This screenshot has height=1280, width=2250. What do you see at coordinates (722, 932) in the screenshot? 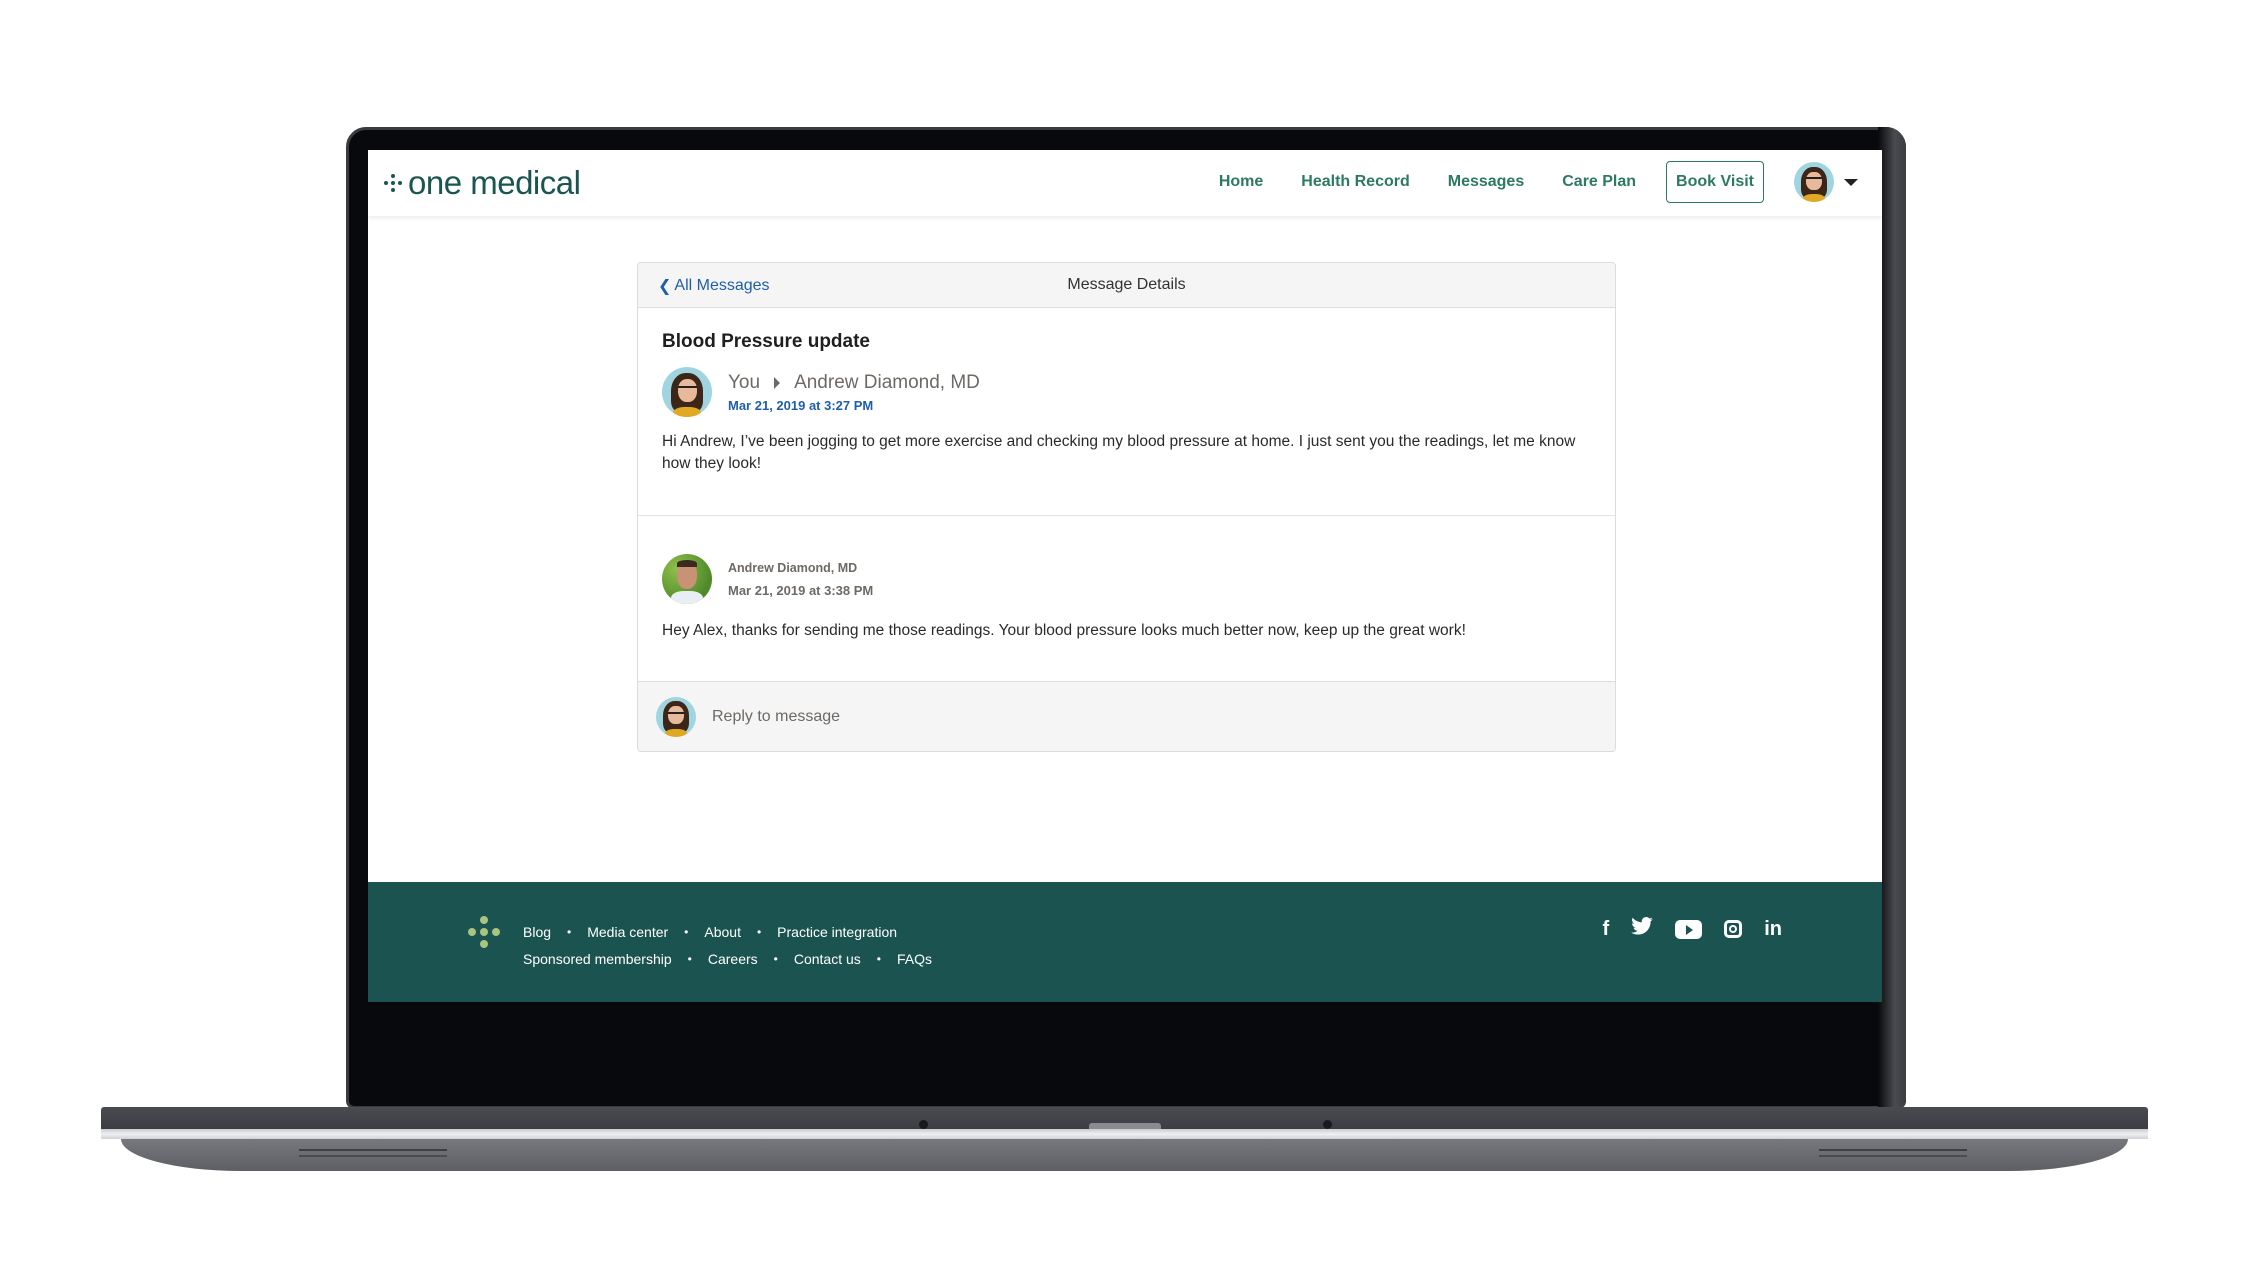
I see `footer-link-about: About` at bounding box center [722, 932].